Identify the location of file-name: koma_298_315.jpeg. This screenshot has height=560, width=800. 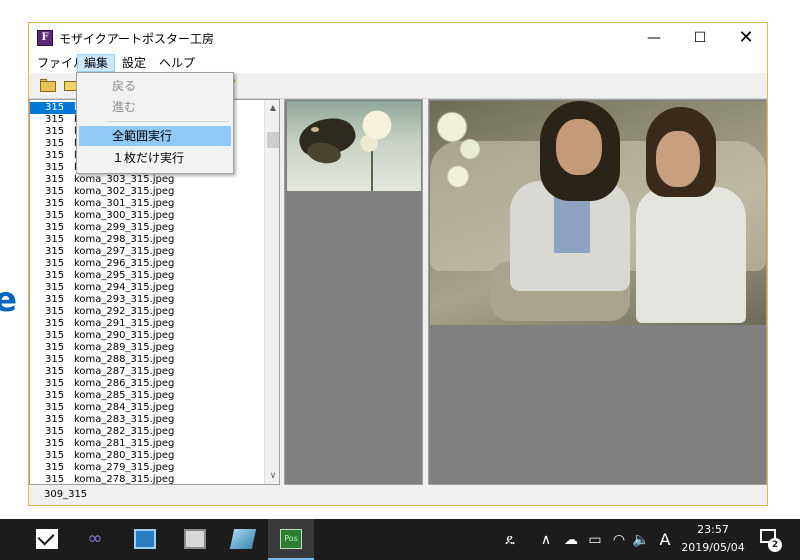
(124, 239).